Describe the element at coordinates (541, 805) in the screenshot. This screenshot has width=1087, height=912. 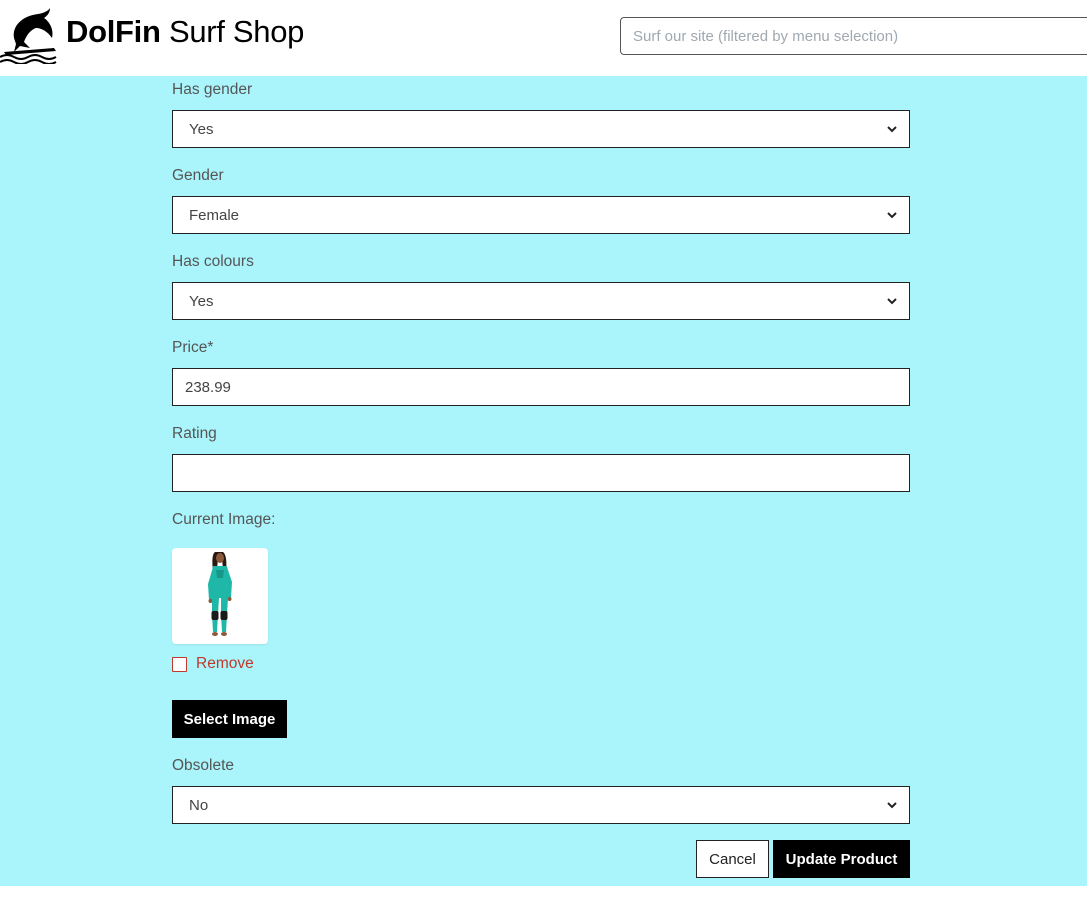
I see `obsolete-select: No` at that location.